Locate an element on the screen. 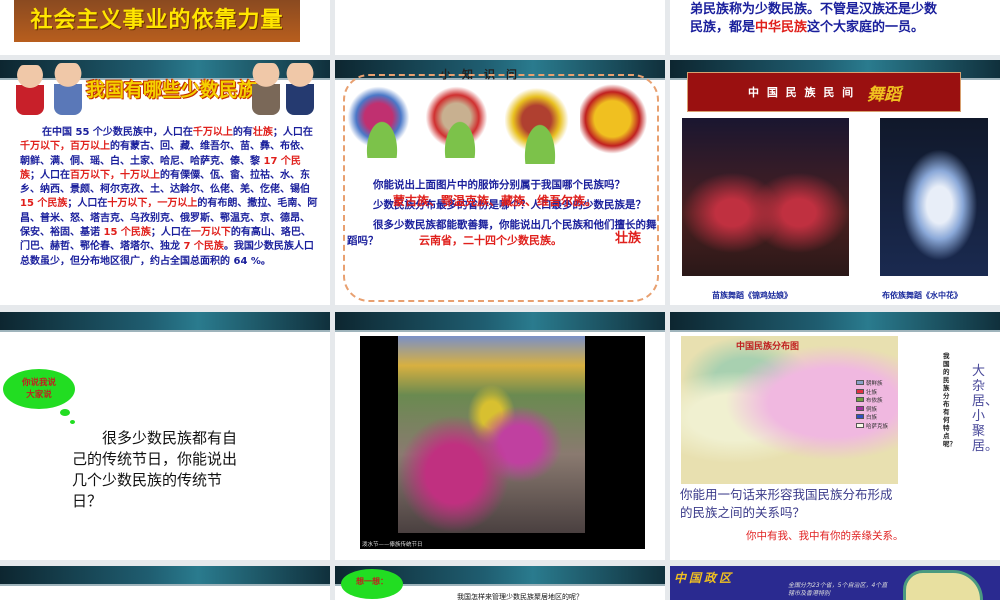 This screenshot has height=600, width=1000. legend-item: 布依族 is located at coordinates (872, 401).